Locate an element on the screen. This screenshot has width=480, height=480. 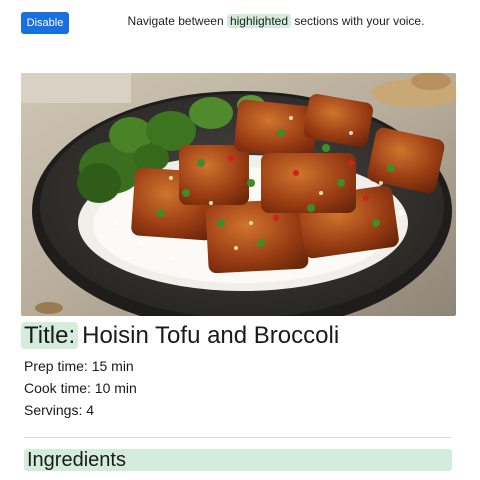
title-label: Title: is located at coordinates (50, 335).